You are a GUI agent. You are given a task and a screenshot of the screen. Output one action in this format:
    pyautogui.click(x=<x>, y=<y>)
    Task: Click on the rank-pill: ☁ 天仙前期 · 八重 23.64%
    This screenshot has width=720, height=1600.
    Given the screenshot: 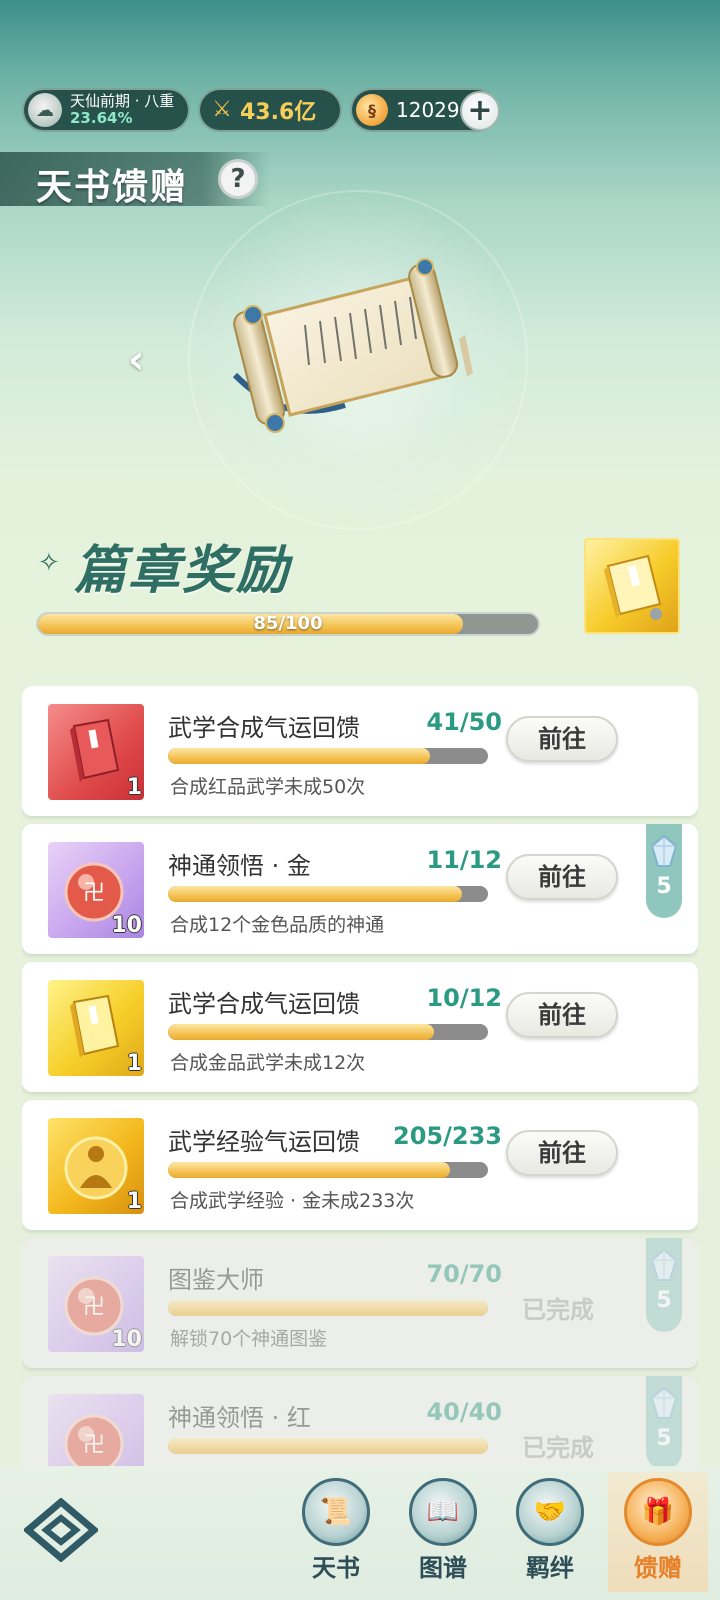 What is the action you would take?
    pyautogui.click(x=106, y=110)
    